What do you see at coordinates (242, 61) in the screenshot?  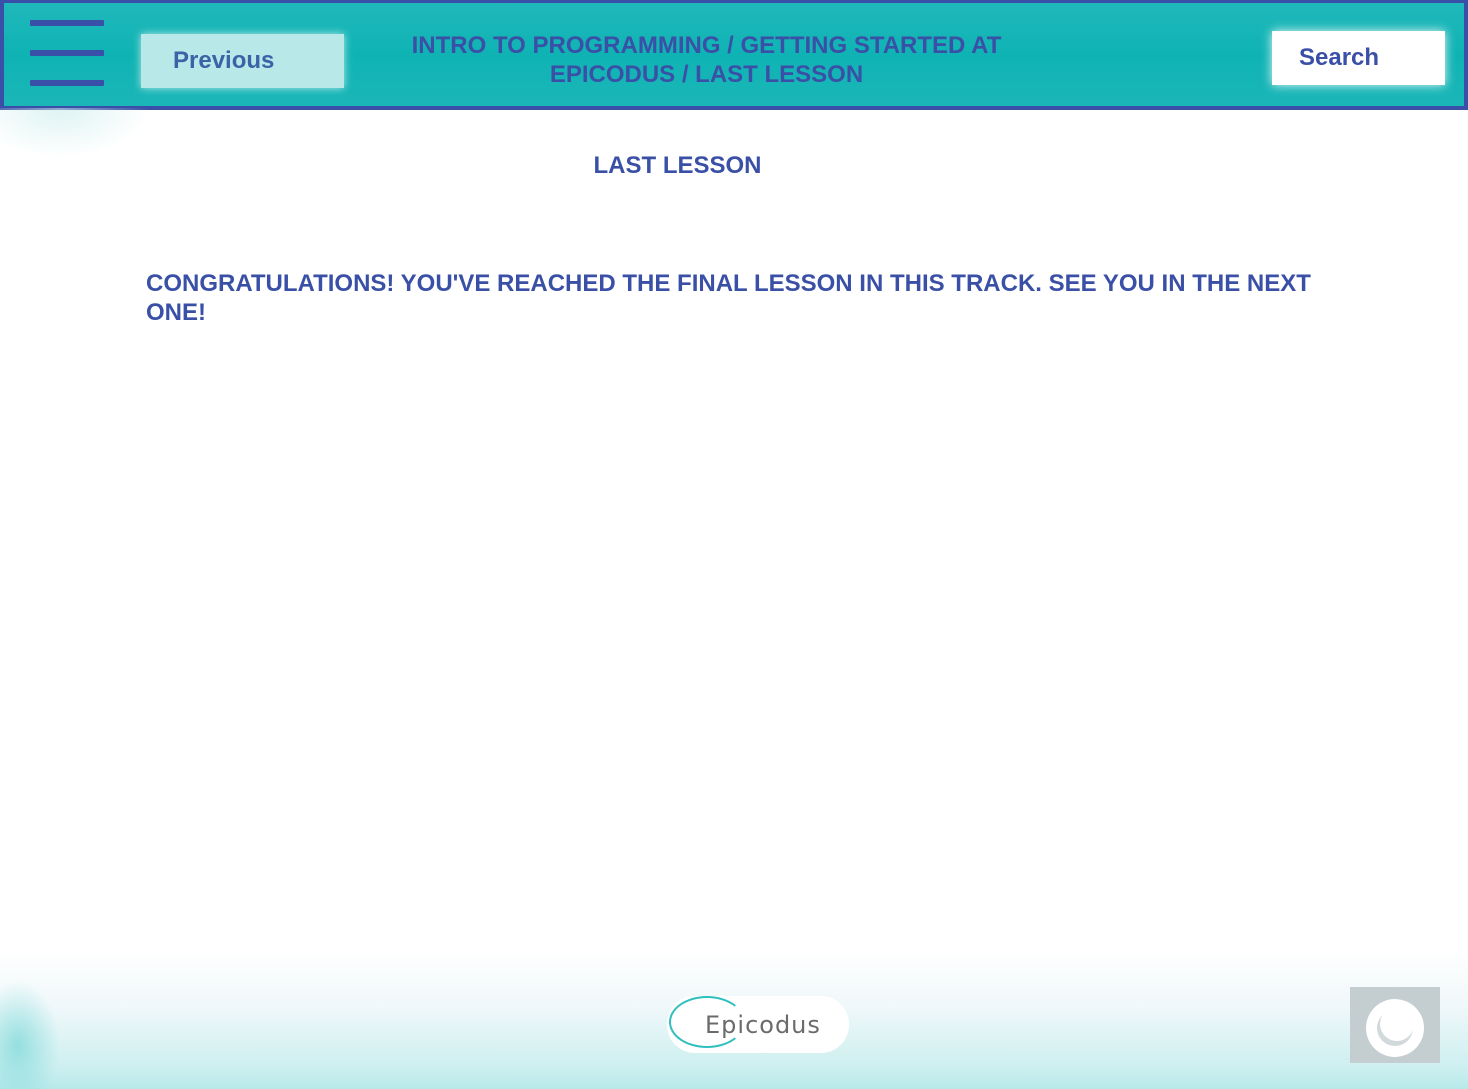 I see `previous-button: Previous` at bounding box center [242, 61].